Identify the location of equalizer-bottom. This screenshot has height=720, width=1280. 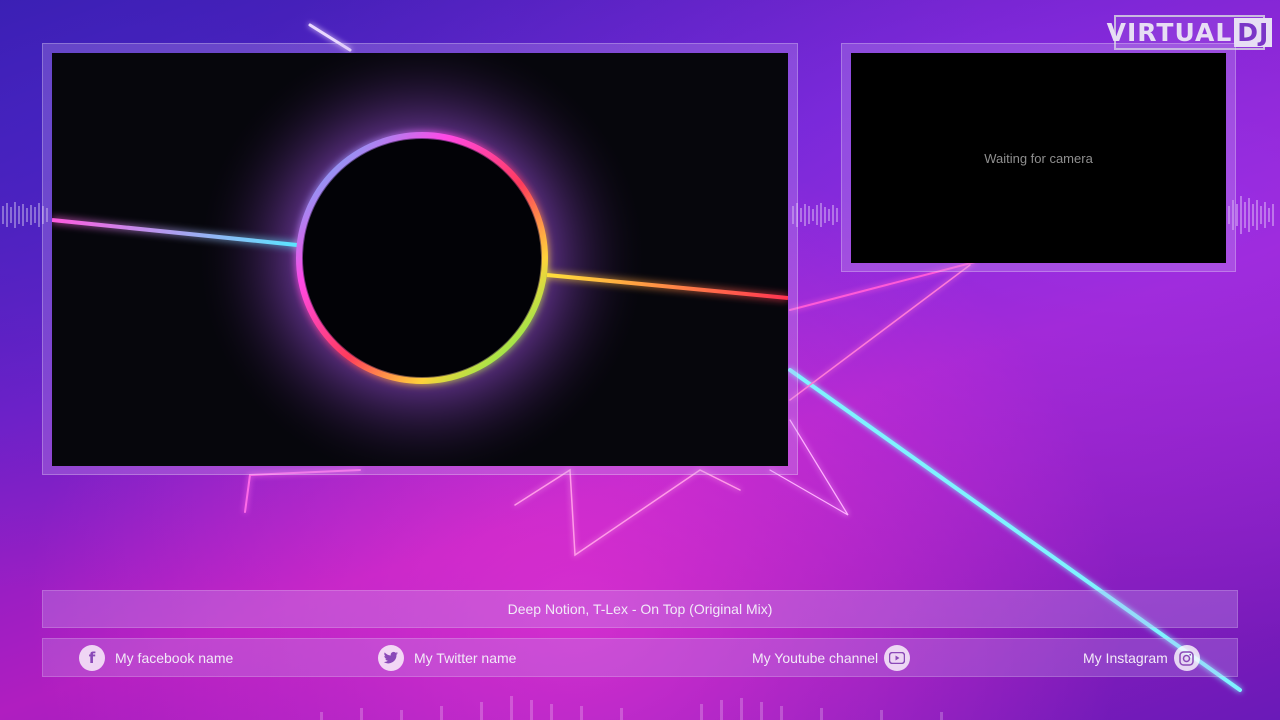
(631, 708).